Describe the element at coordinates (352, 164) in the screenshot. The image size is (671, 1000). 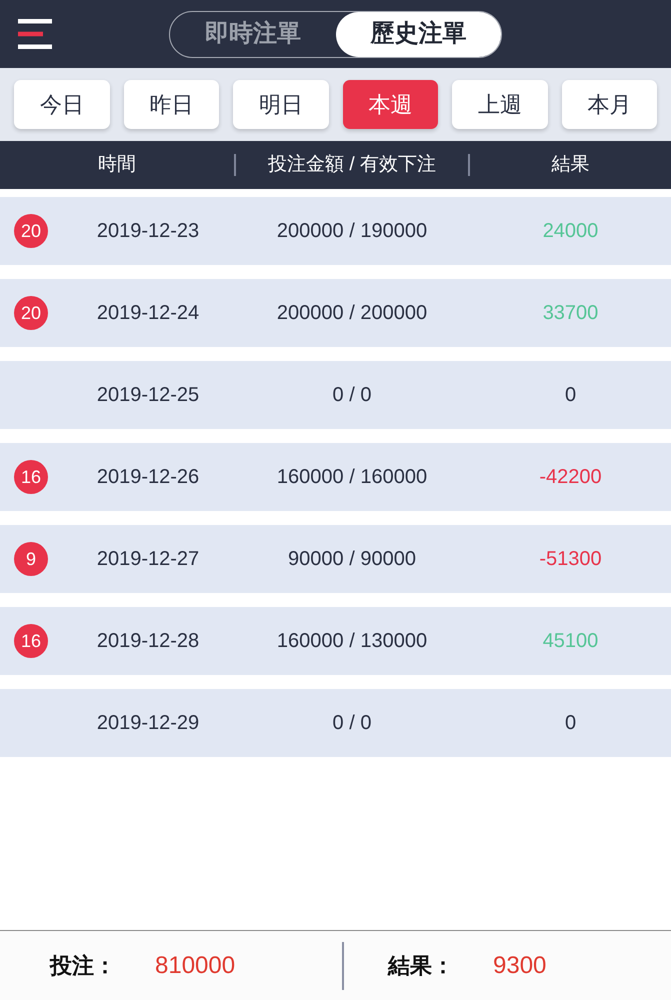
I see `column-header: 投注金額 / 有效下注` at that location.